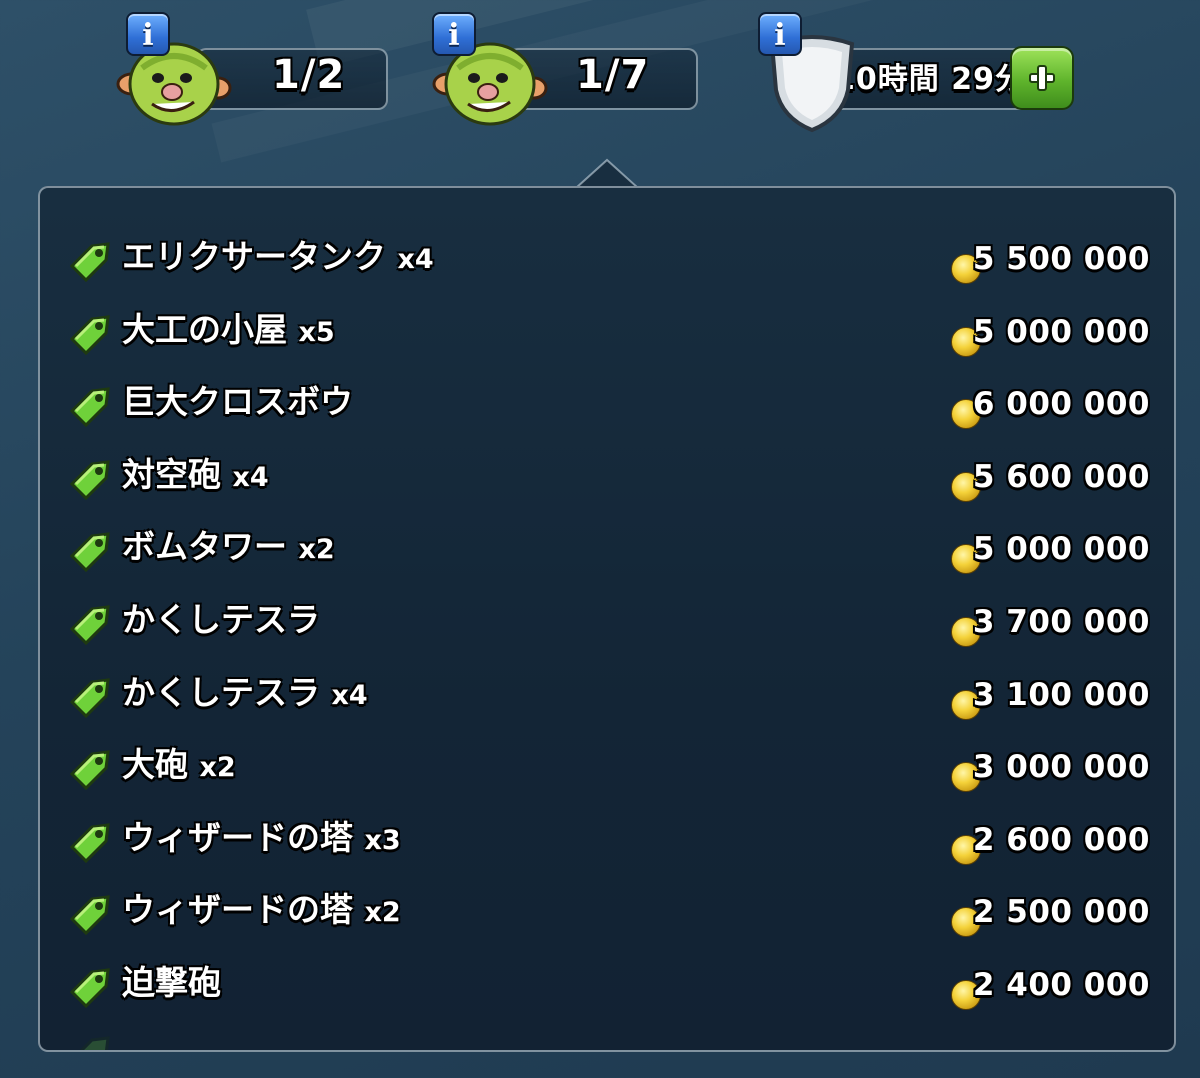 The height and width of the screenshot is (1078, 1200). Describe the element at coordinates (316, 332) in the screenshot. I see `building-quantity: x5` at that location.